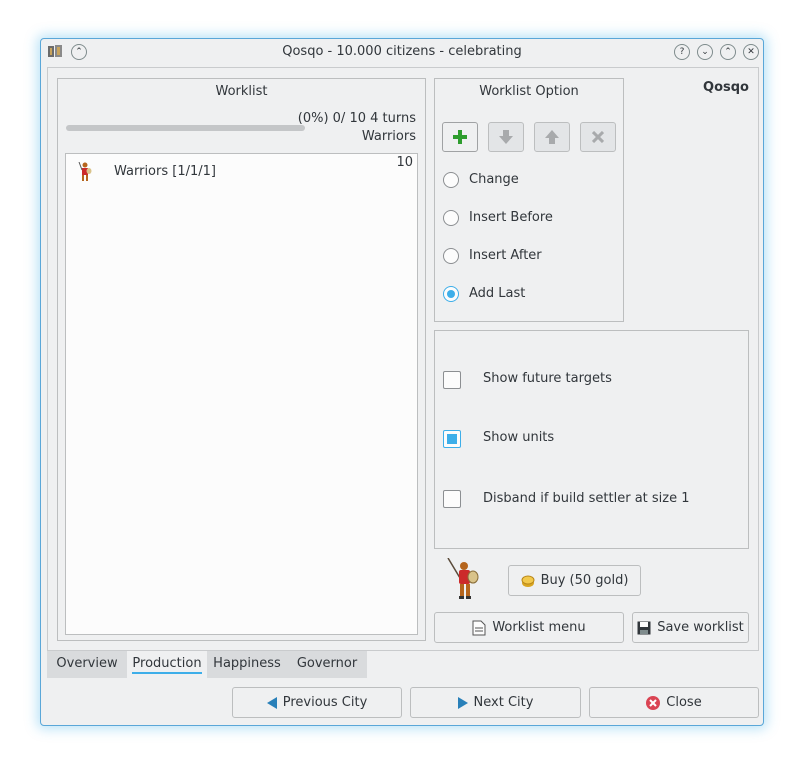 Image resolution: width=804 pixels, height=766 pixels. What do you see at coordinates (700, 627) in the screenshot?
I see `save-worklist-label: Save worklist` at bounding box center [700, 627].